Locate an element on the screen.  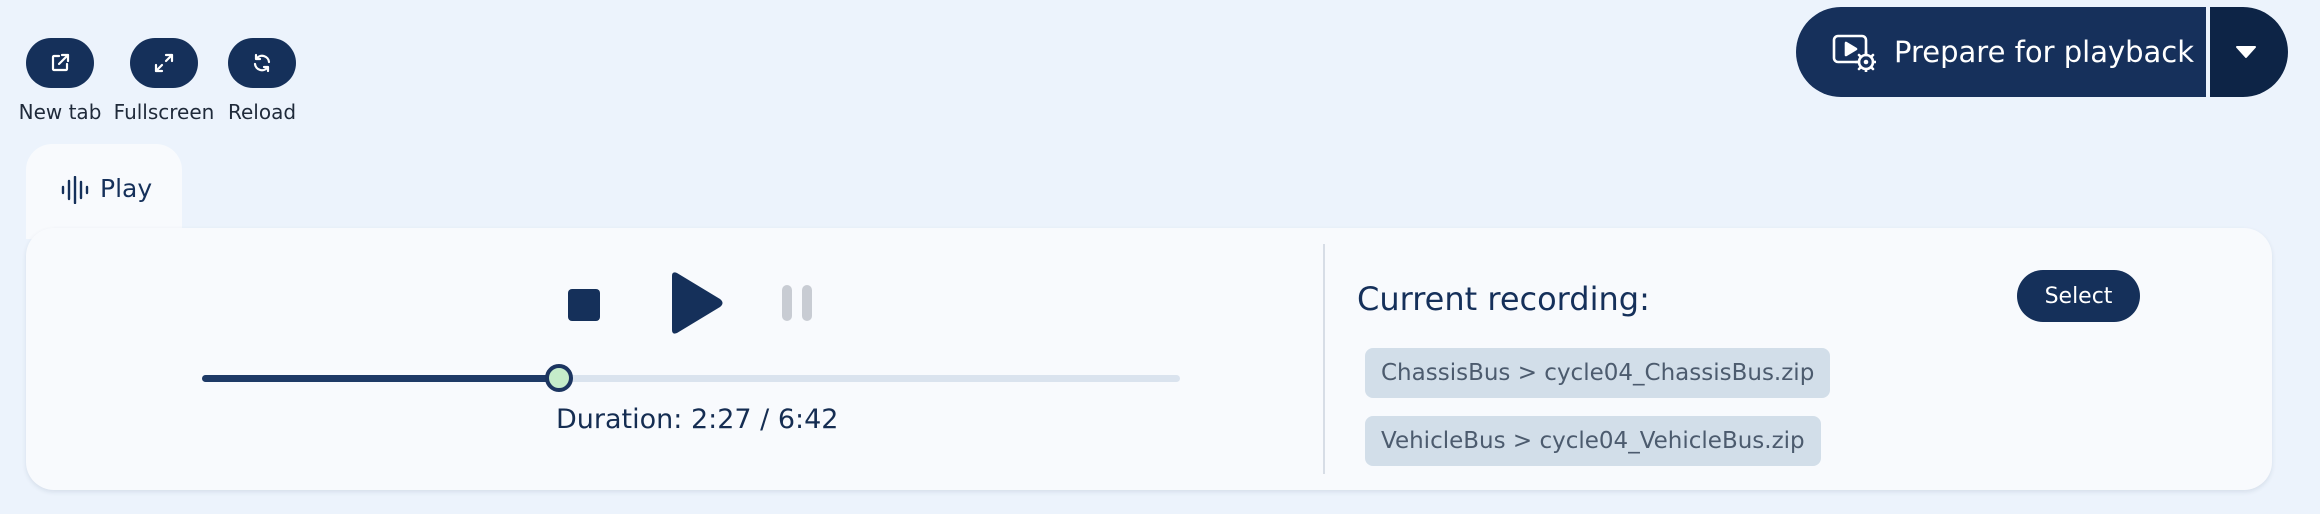
tab-play-label: Play is located at coordinates (126, 188).